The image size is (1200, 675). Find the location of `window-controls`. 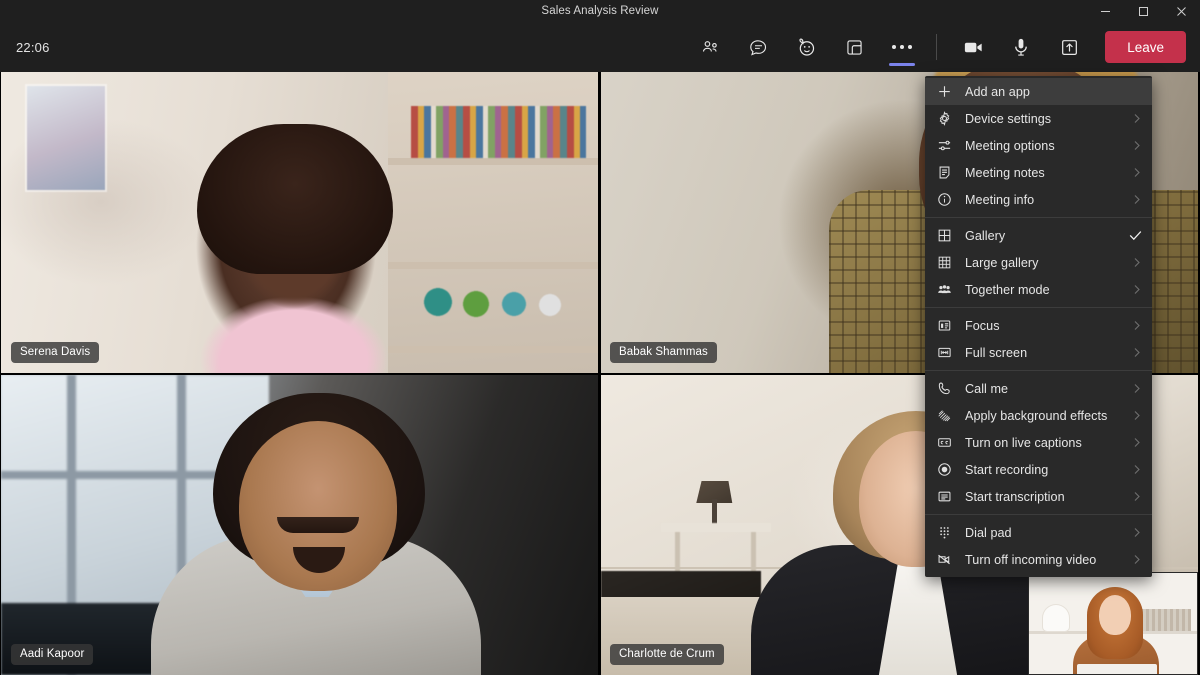

window-controls is located at coordinates (1143, 11).